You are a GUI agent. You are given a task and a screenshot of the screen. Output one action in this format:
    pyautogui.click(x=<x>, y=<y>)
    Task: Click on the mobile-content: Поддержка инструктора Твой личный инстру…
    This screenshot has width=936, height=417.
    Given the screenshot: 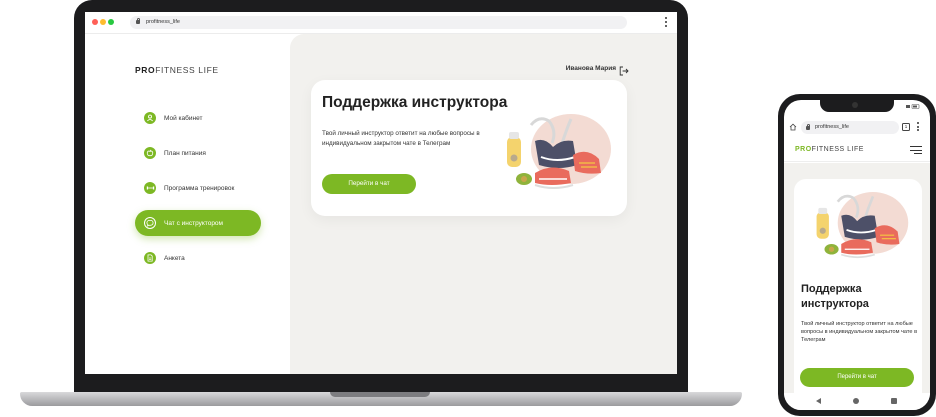 What is the action you would take?
    pyautogui.click(x=857, y=286)
    